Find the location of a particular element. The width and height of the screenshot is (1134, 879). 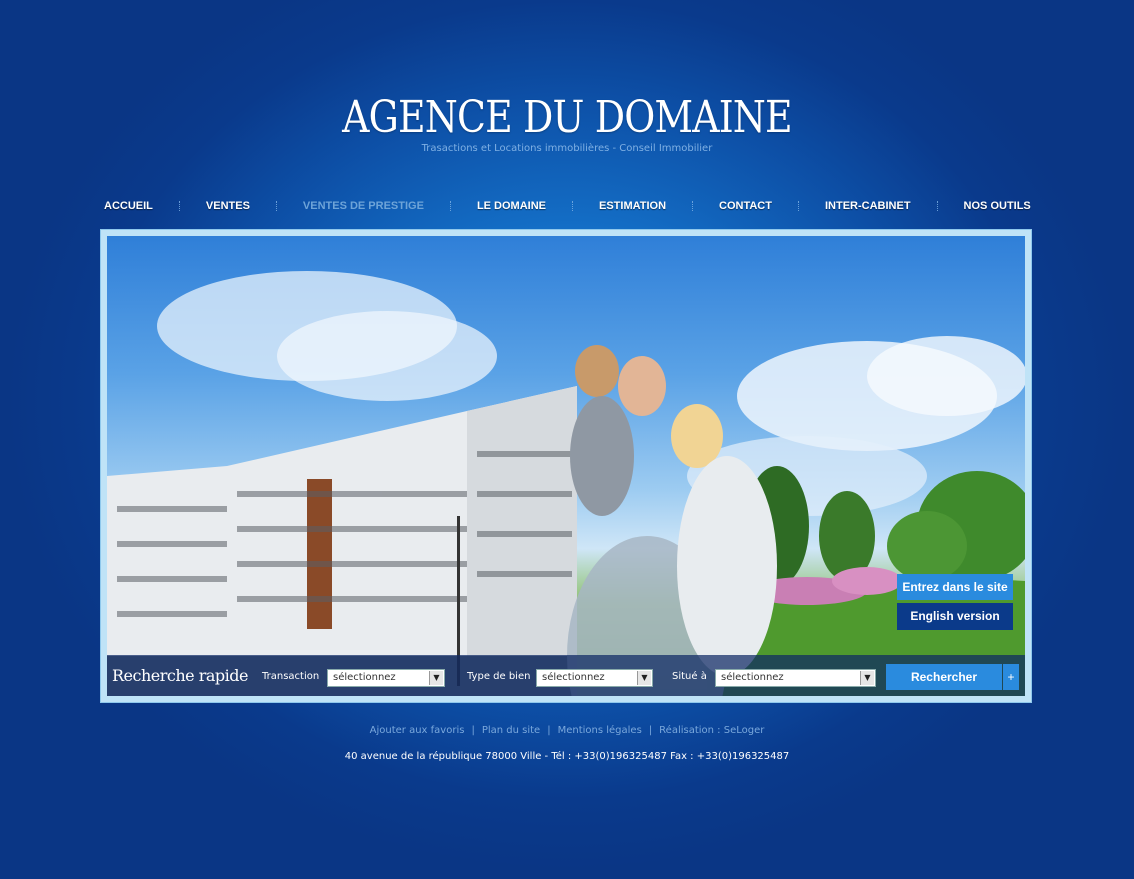

site-logo: AGENCE DU DOMAINE is located at coordinates (566, 117).